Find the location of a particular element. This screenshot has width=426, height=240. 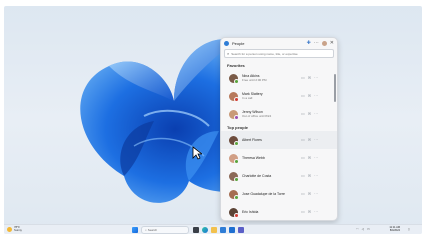

top-person-row: Charlotte de Costa ▭ ✉ ⋯ is located at coordinates (279, 176).